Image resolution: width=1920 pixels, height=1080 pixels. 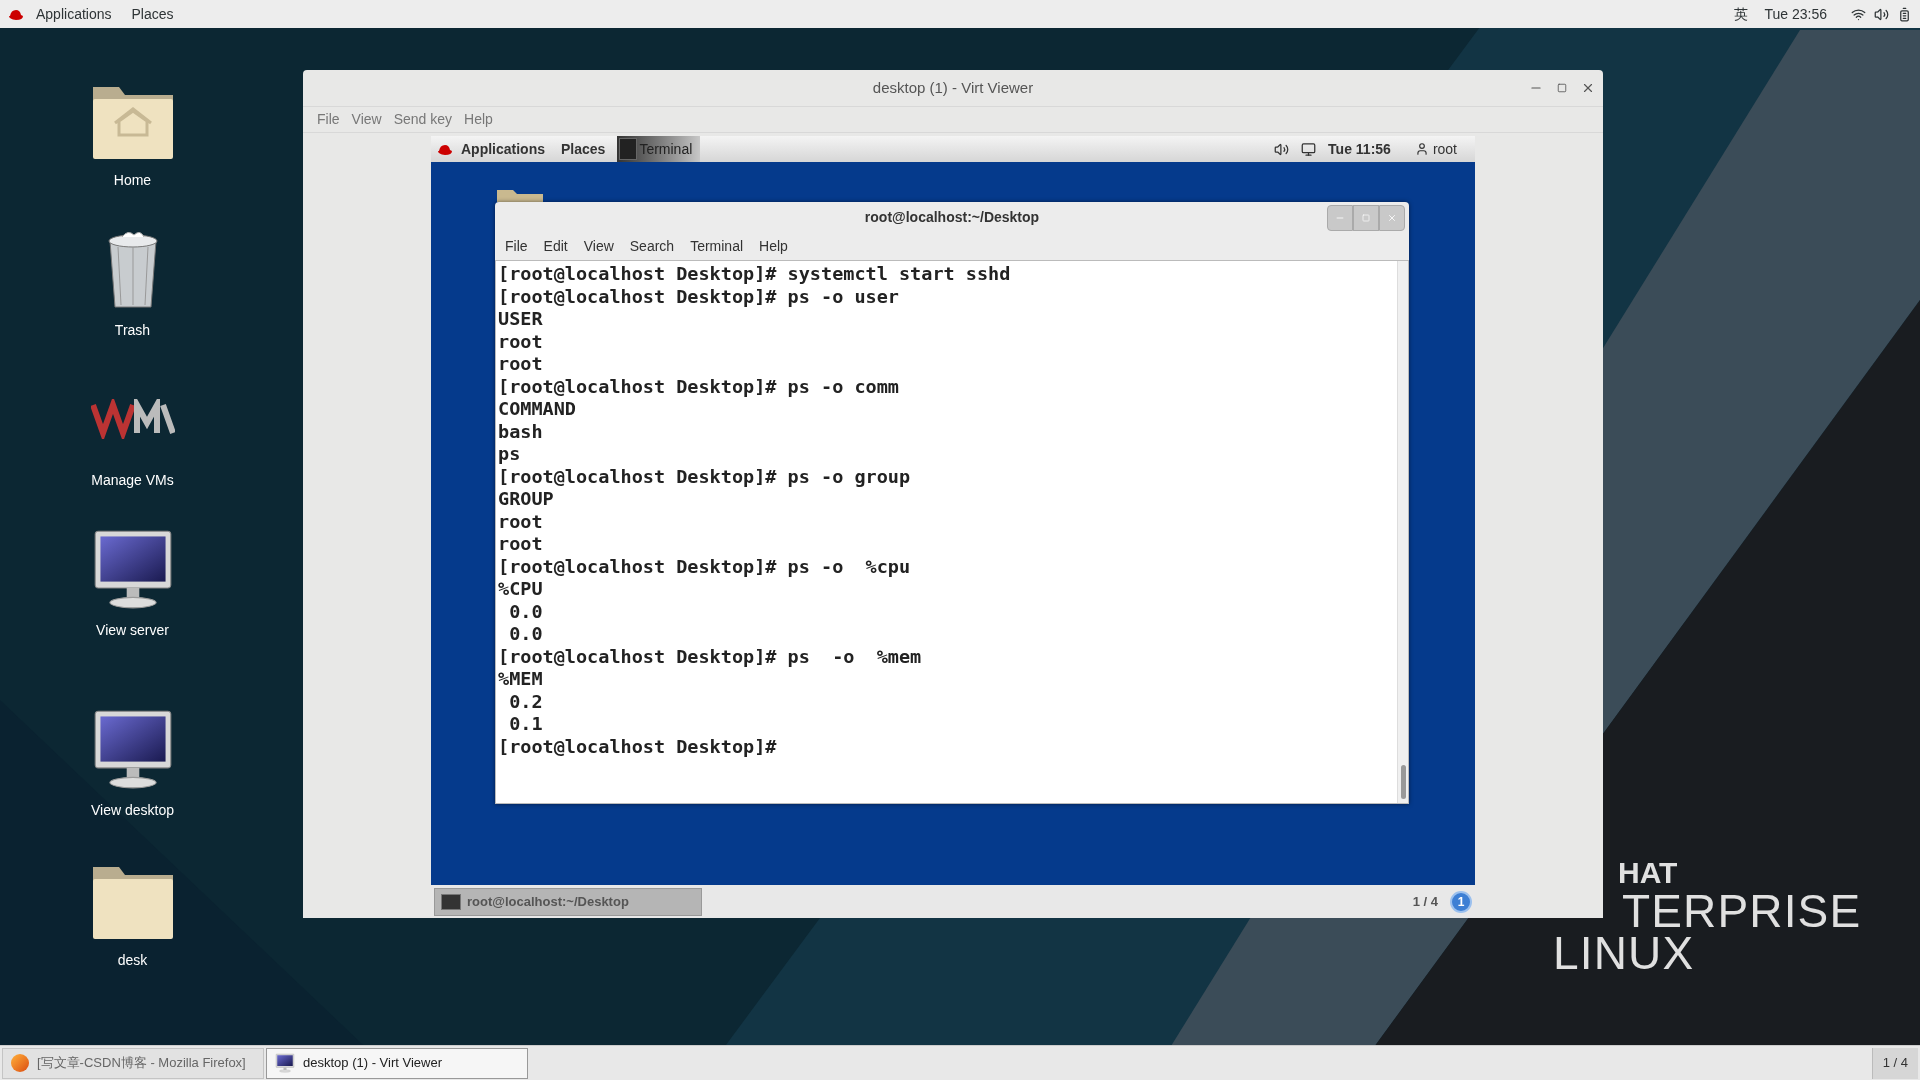 What do you see at coordinates (1795, 14) in the screenshot?
I see `clock: Tue 23:56` at bounding box center [1795, 14].